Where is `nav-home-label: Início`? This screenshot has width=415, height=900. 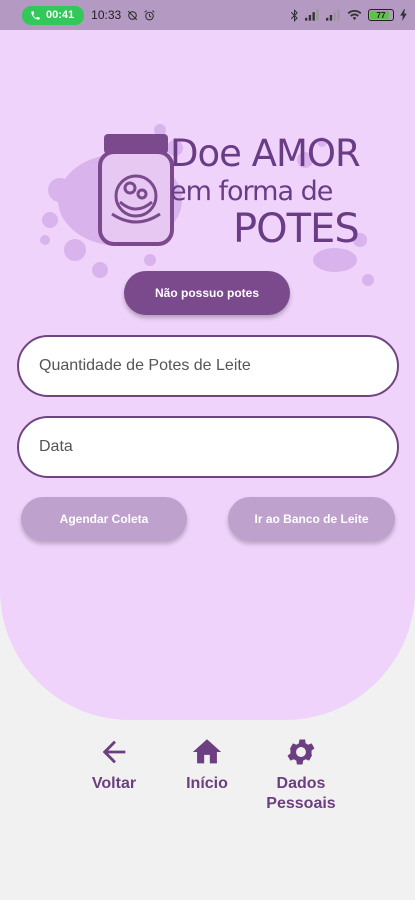
nav-home-label: Início is located at coordinates (207, 783).